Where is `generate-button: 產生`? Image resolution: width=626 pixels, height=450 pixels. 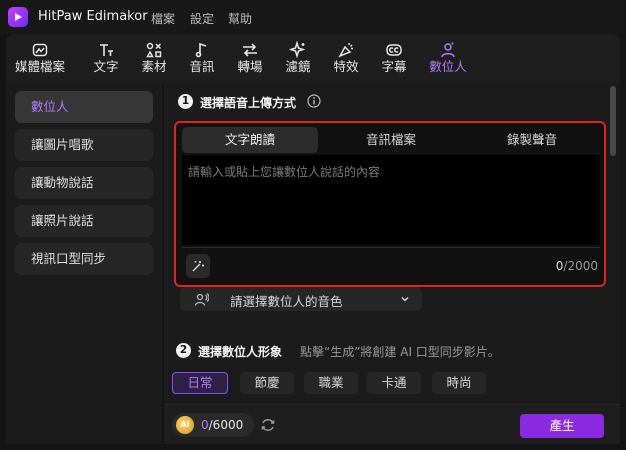 generate-button: 產生 is located at coordinates (562, 426).